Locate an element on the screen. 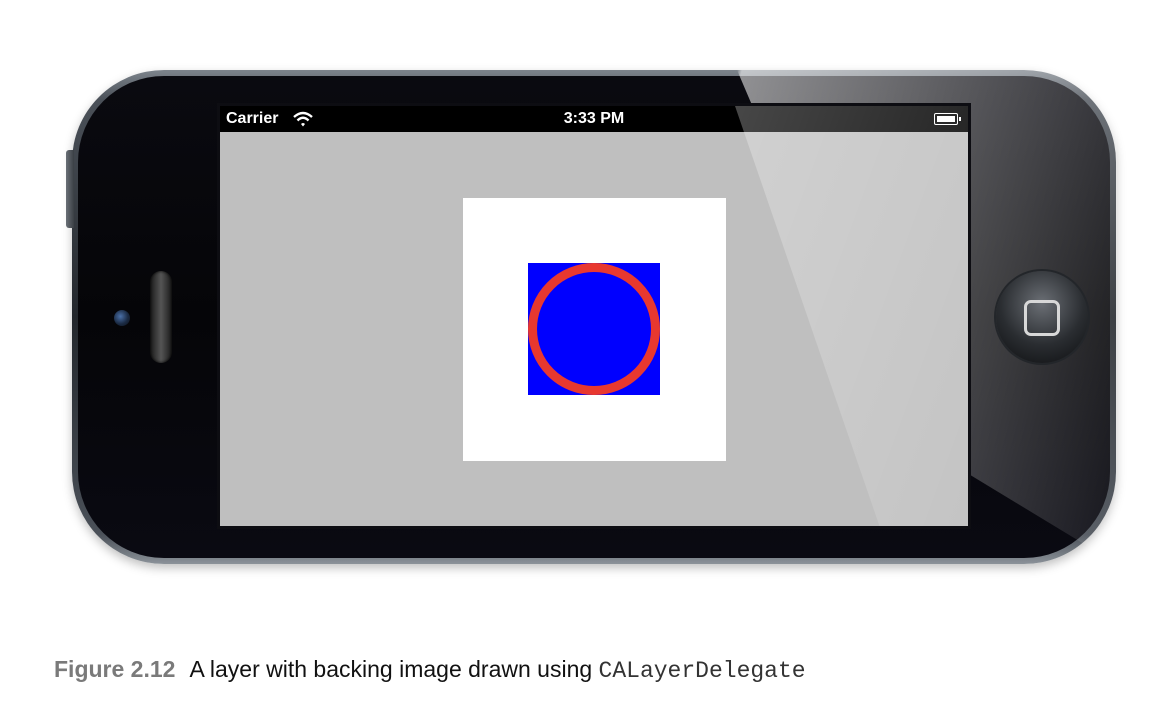  layer-view is located at coordinates (594, 329).